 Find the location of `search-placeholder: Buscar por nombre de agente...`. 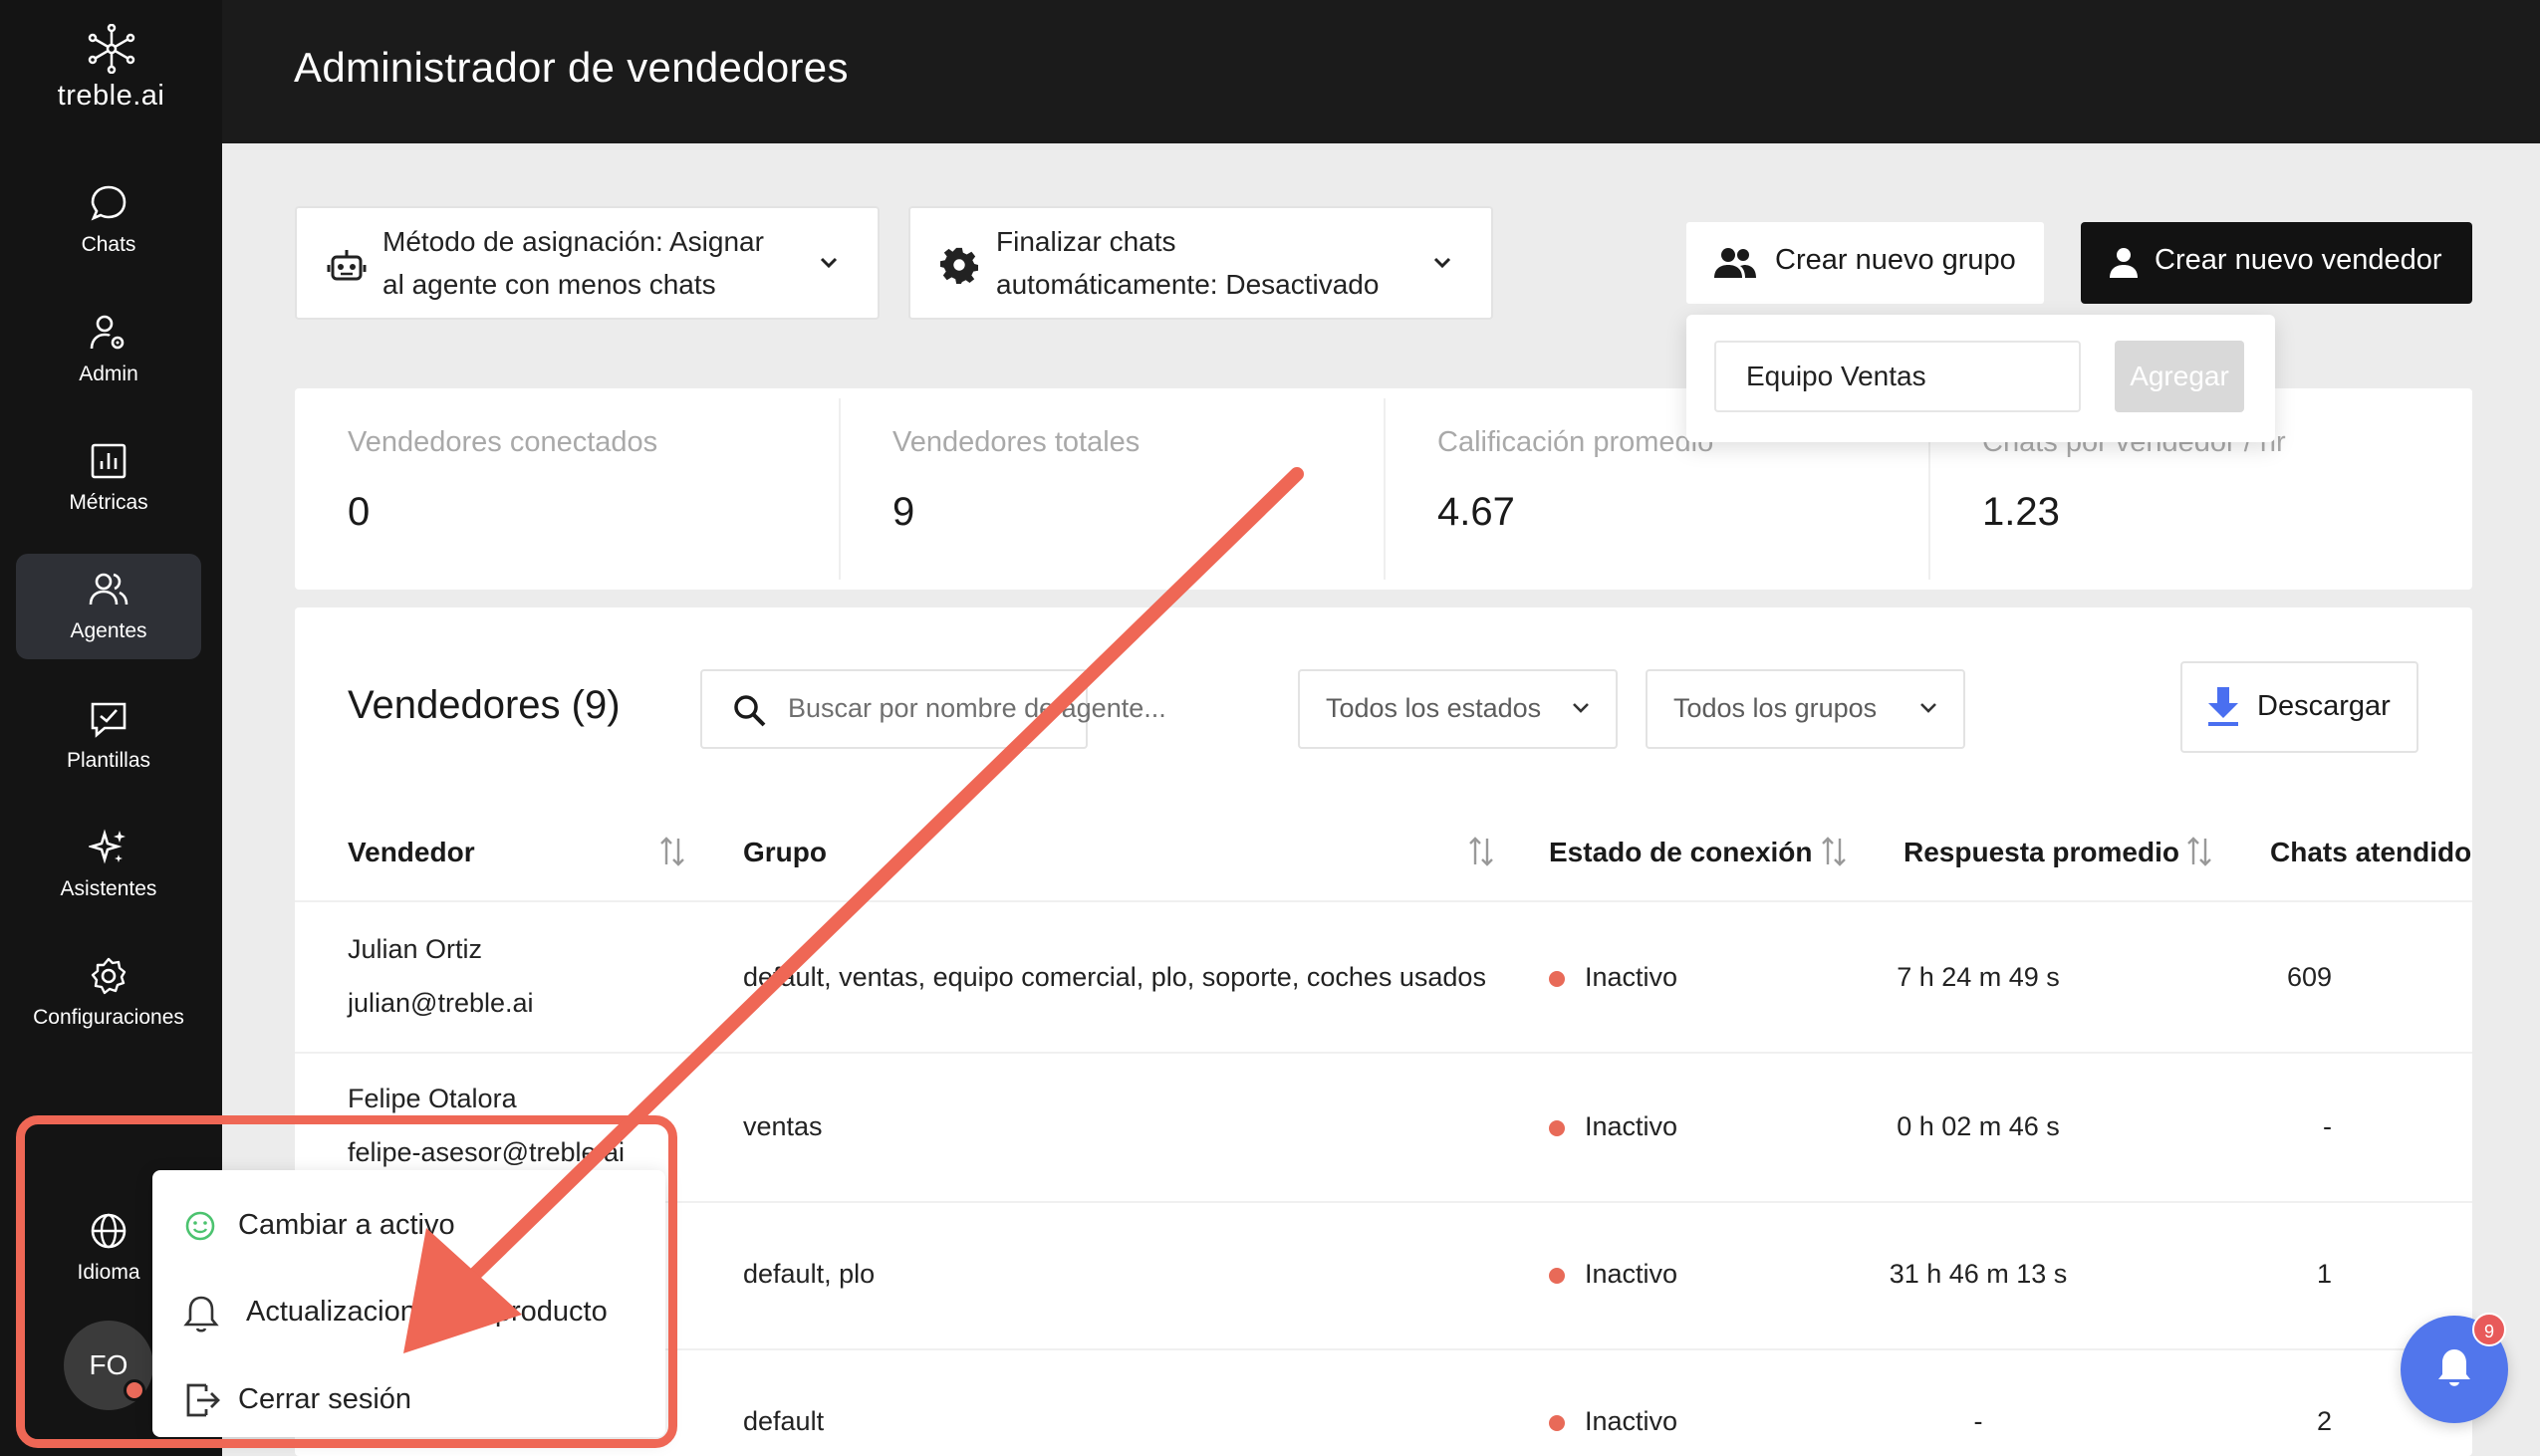

search-placeholder: Buscar por nombre de agente... is located at coordinates (977, 708).